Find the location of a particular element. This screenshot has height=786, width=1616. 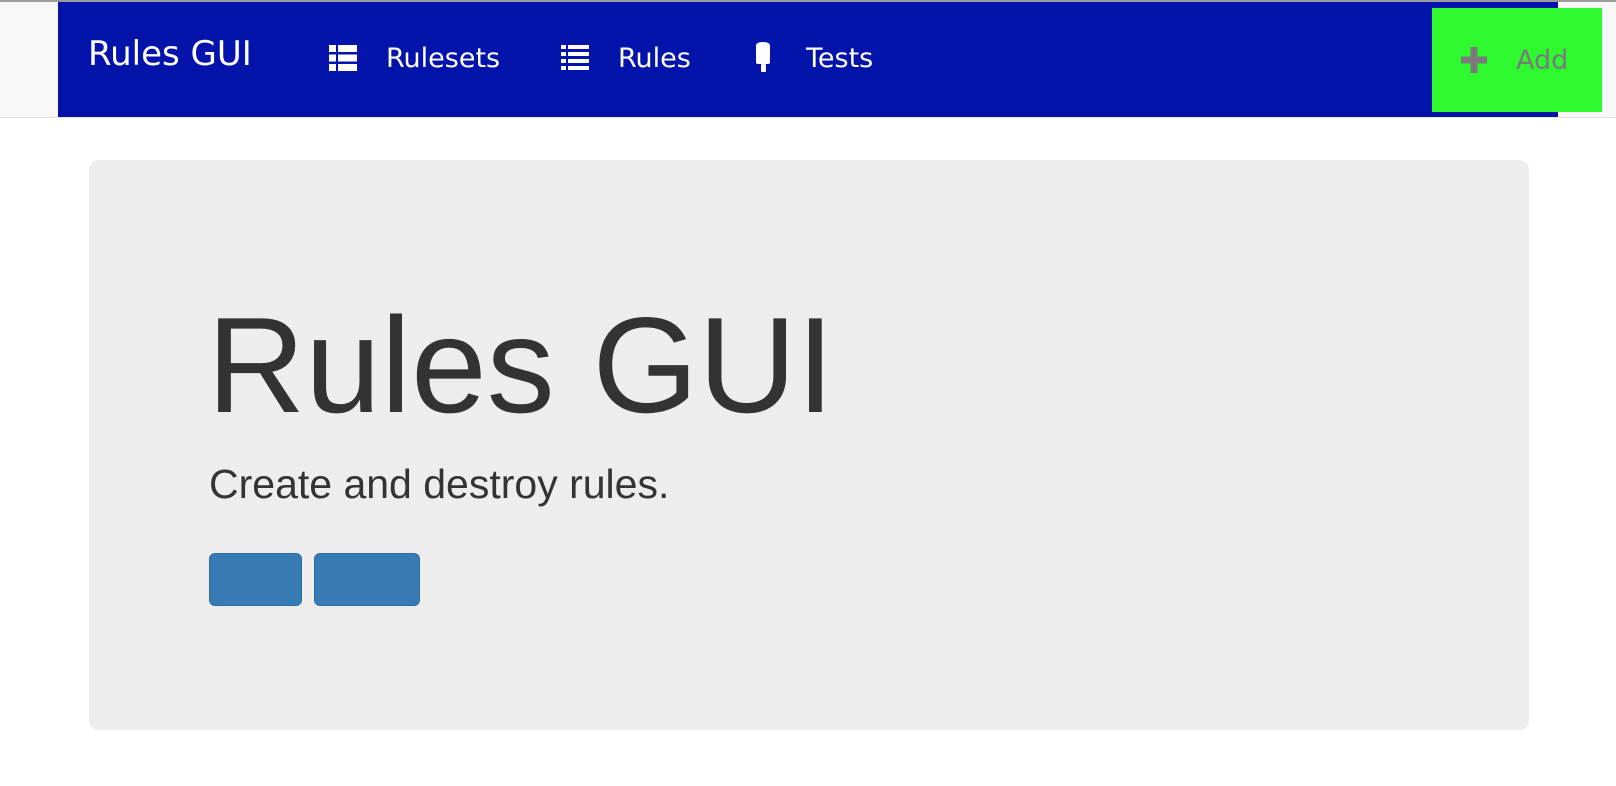

page-title: Rules GUI is located at coordinates (521, 365).